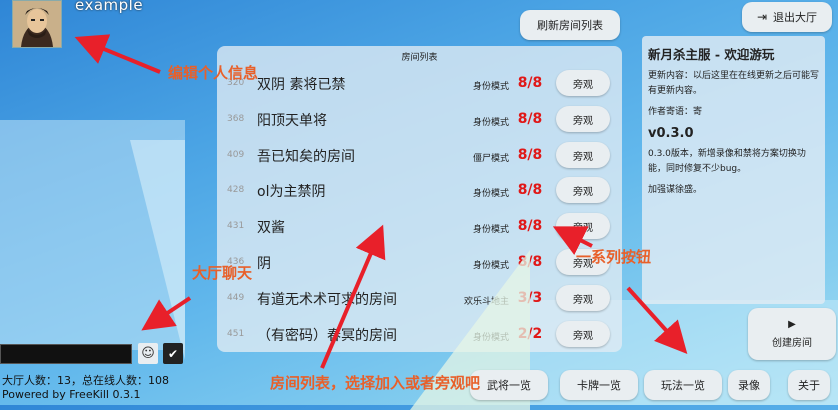 The image size is (838, 410). I want to click on avatar-portrait-icon, so click(37, 24).